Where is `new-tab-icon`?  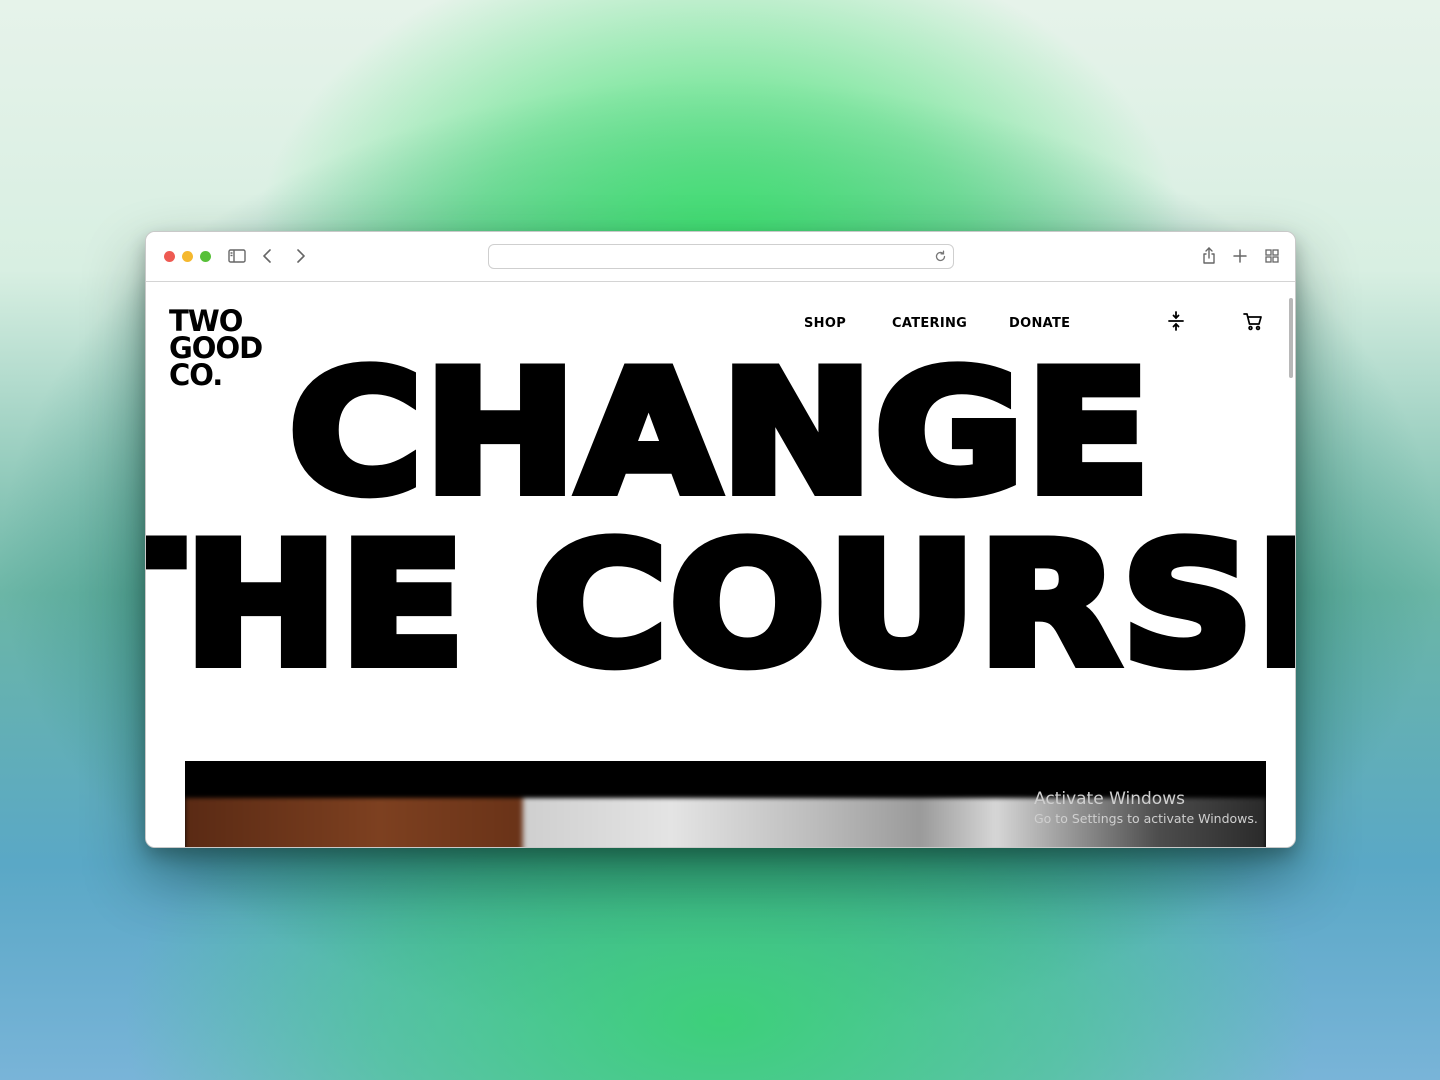 new-tab-icon is located at coordinates (1240, 256).